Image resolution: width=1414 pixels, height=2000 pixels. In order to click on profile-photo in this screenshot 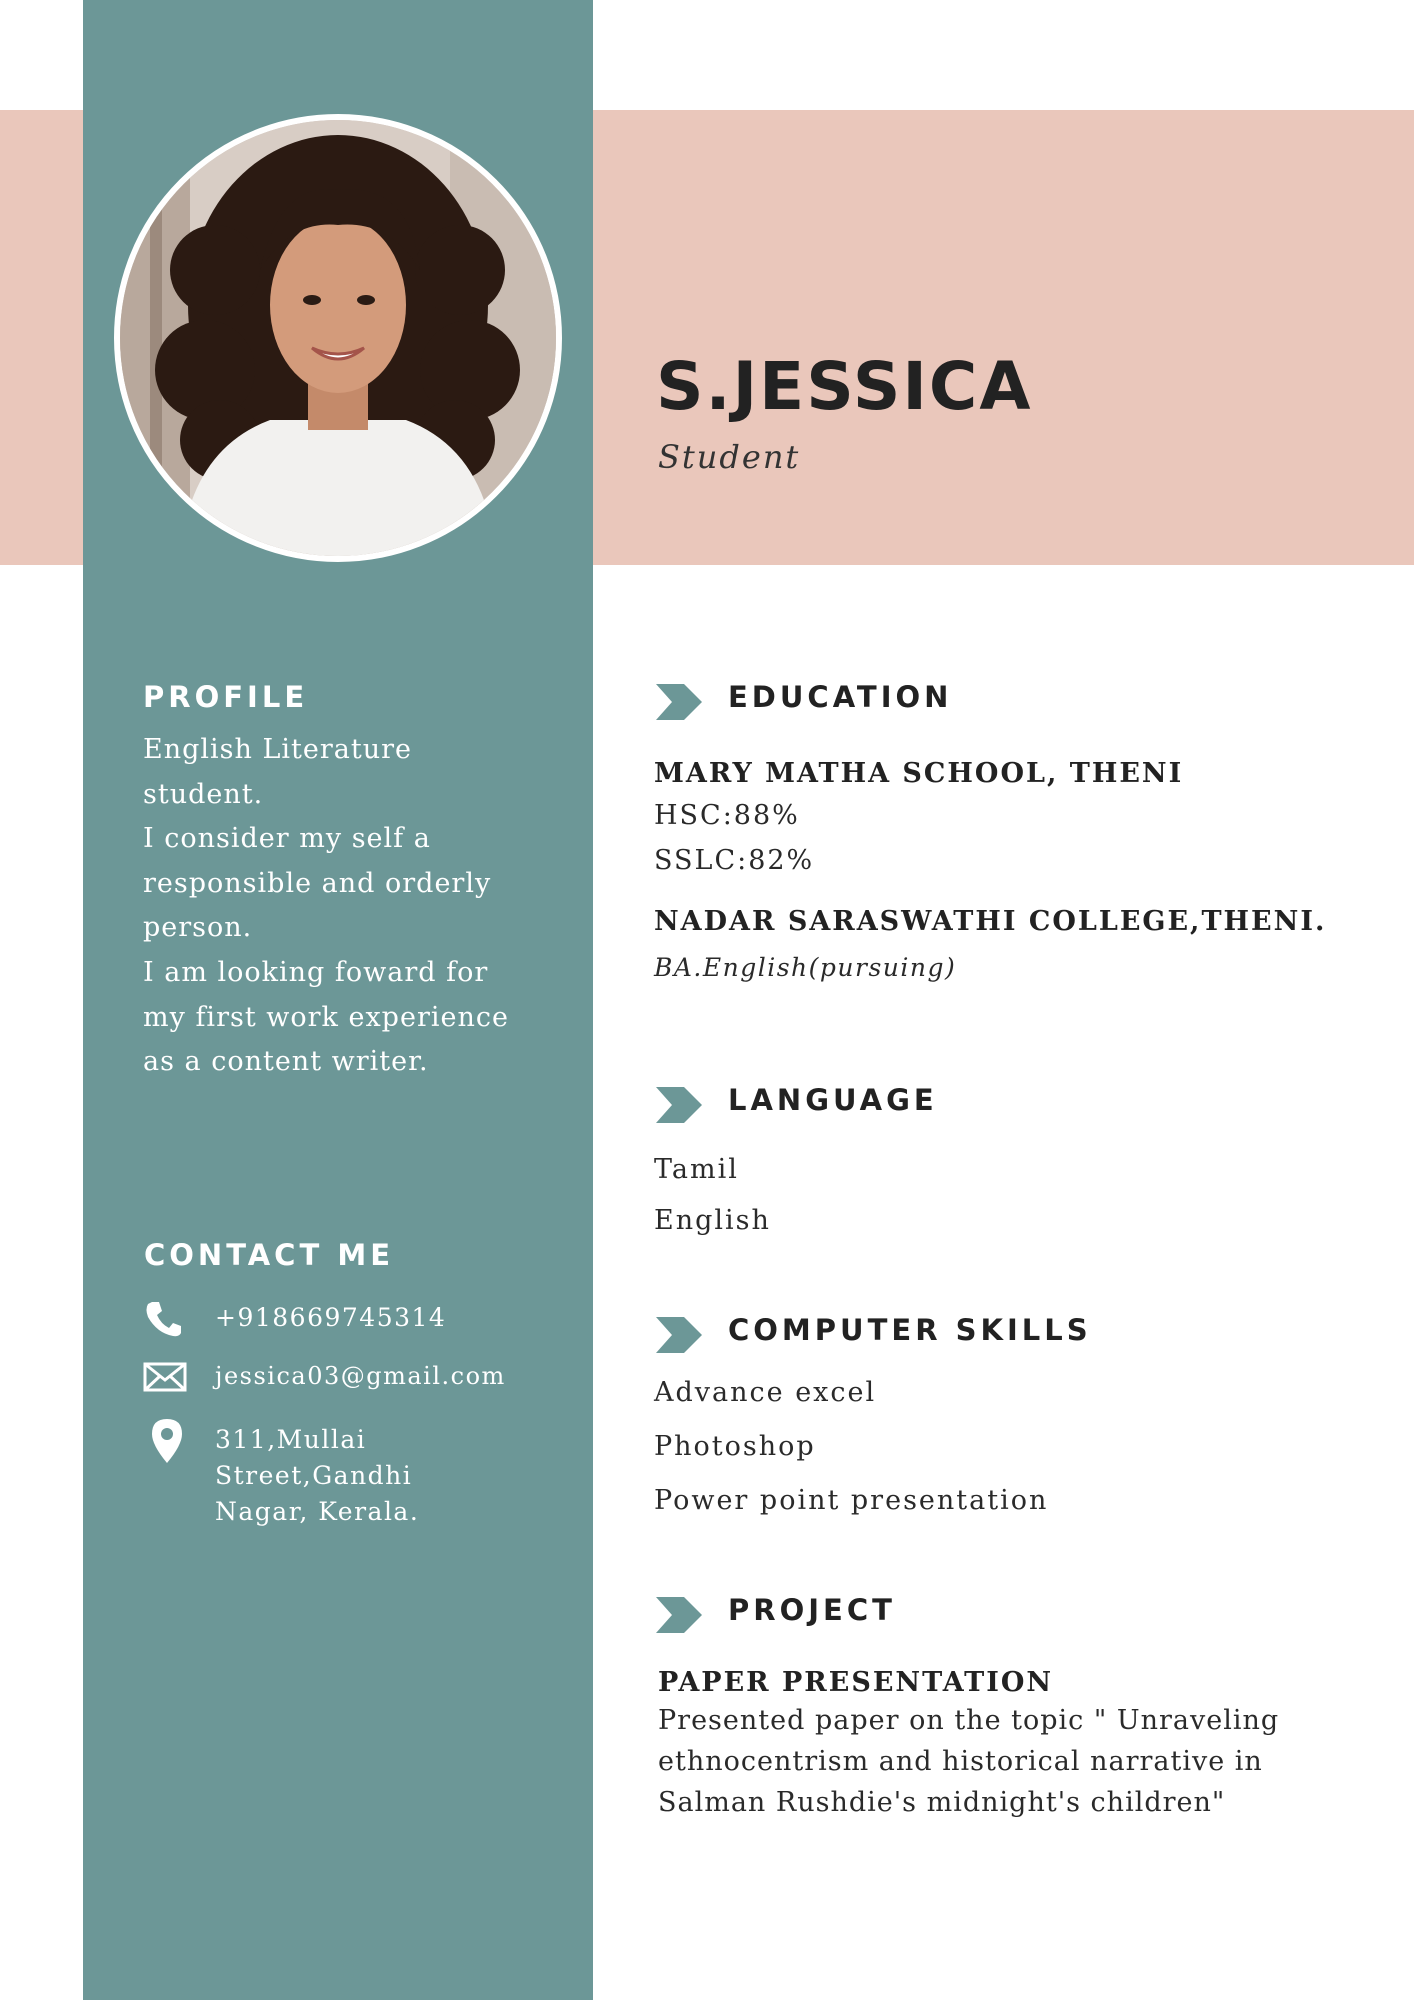, I will do `click(338, 338)`.